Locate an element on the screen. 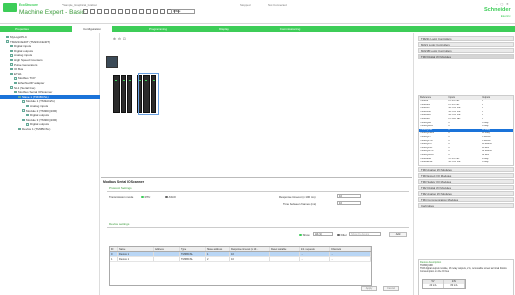 The height and width of the screenshot is (295, 515). tree-item: Device 1 (TM3BCSL) is located at coordinates (25, 129).